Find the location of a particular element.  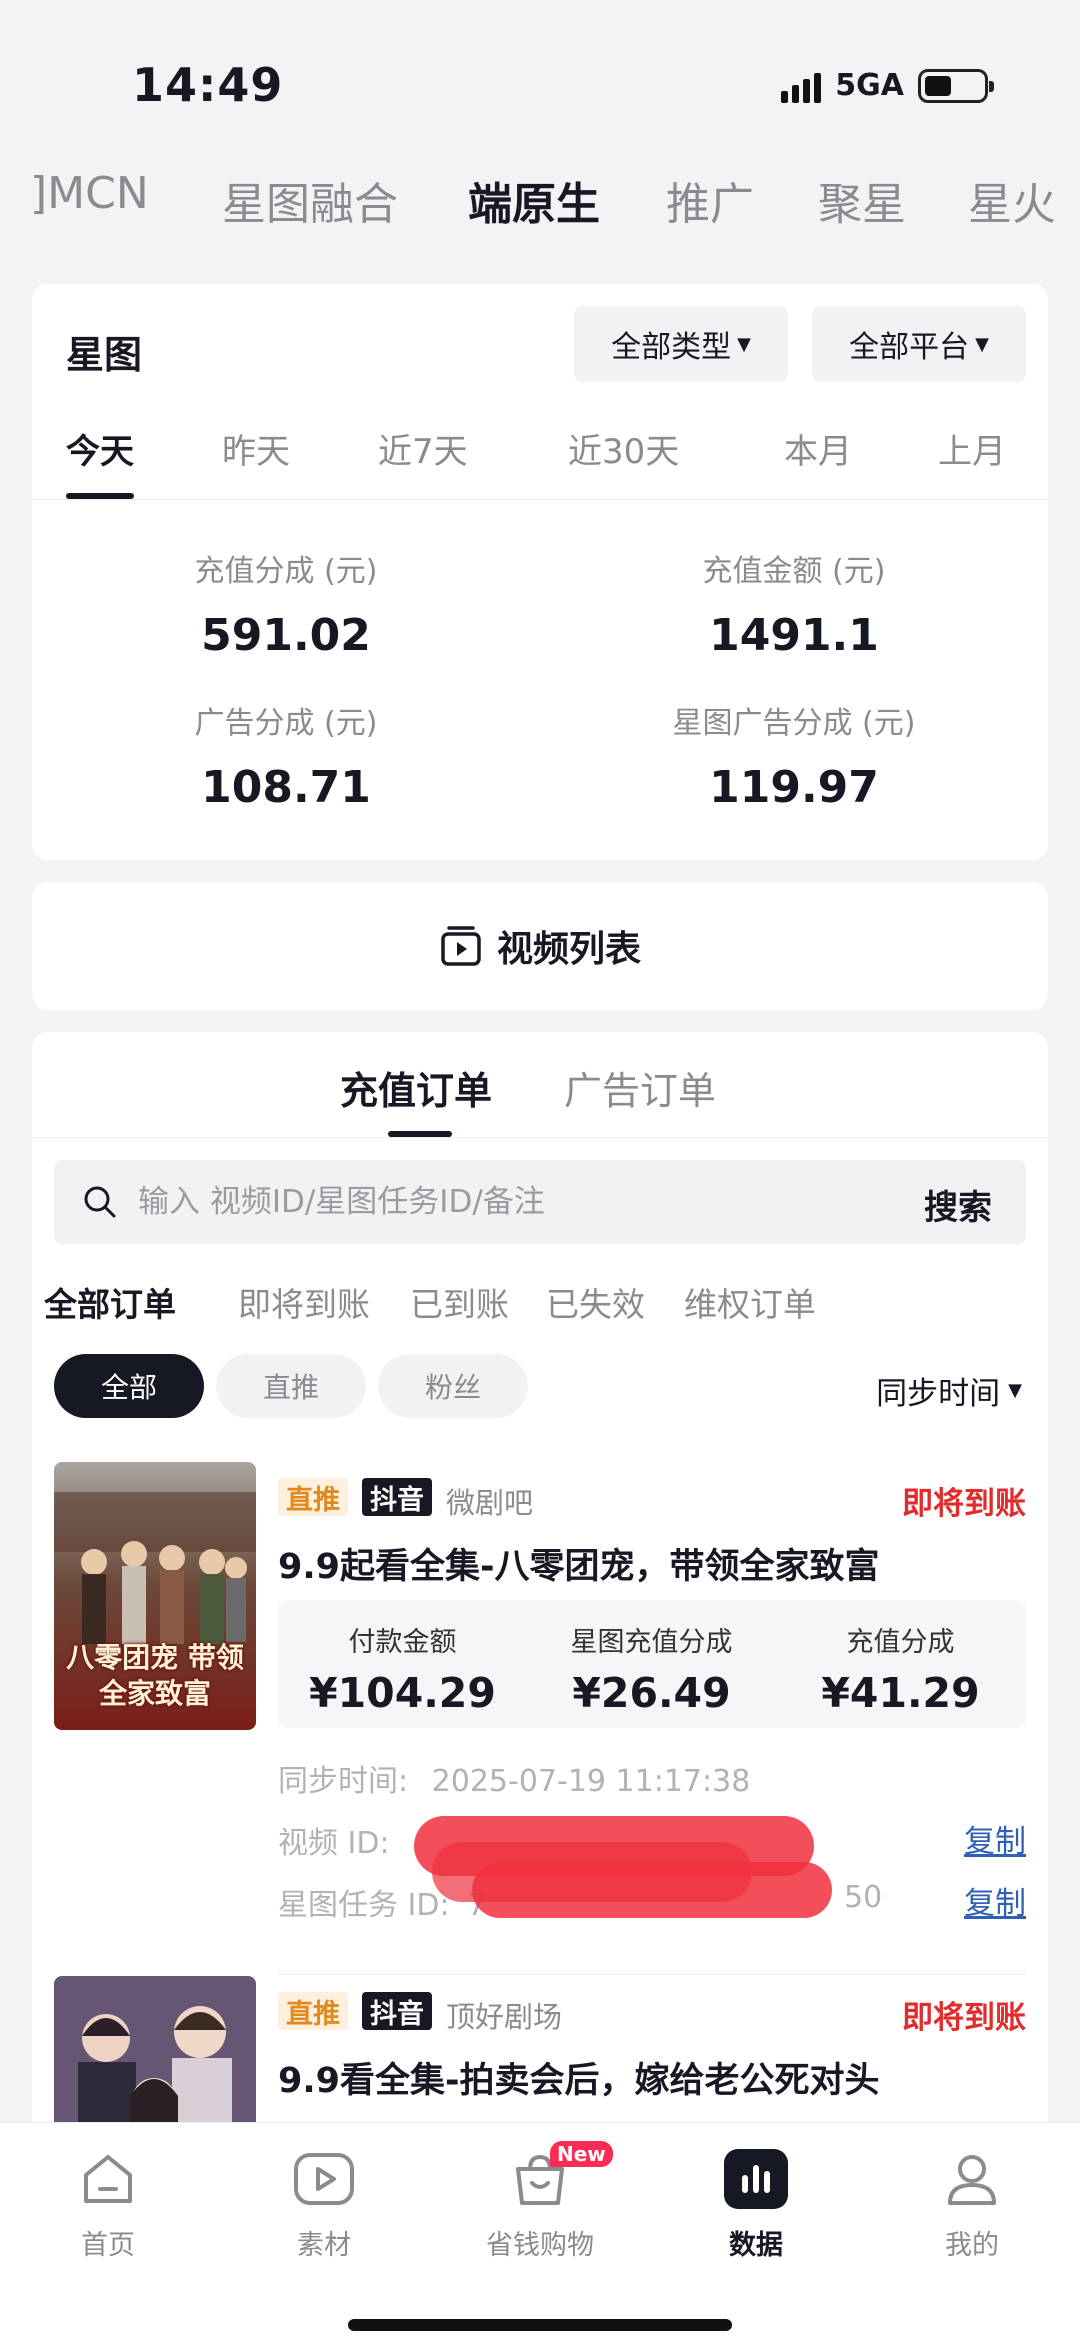

sort-sync-time: 同步时间 ▼ is located at coordinates (949, 1390).